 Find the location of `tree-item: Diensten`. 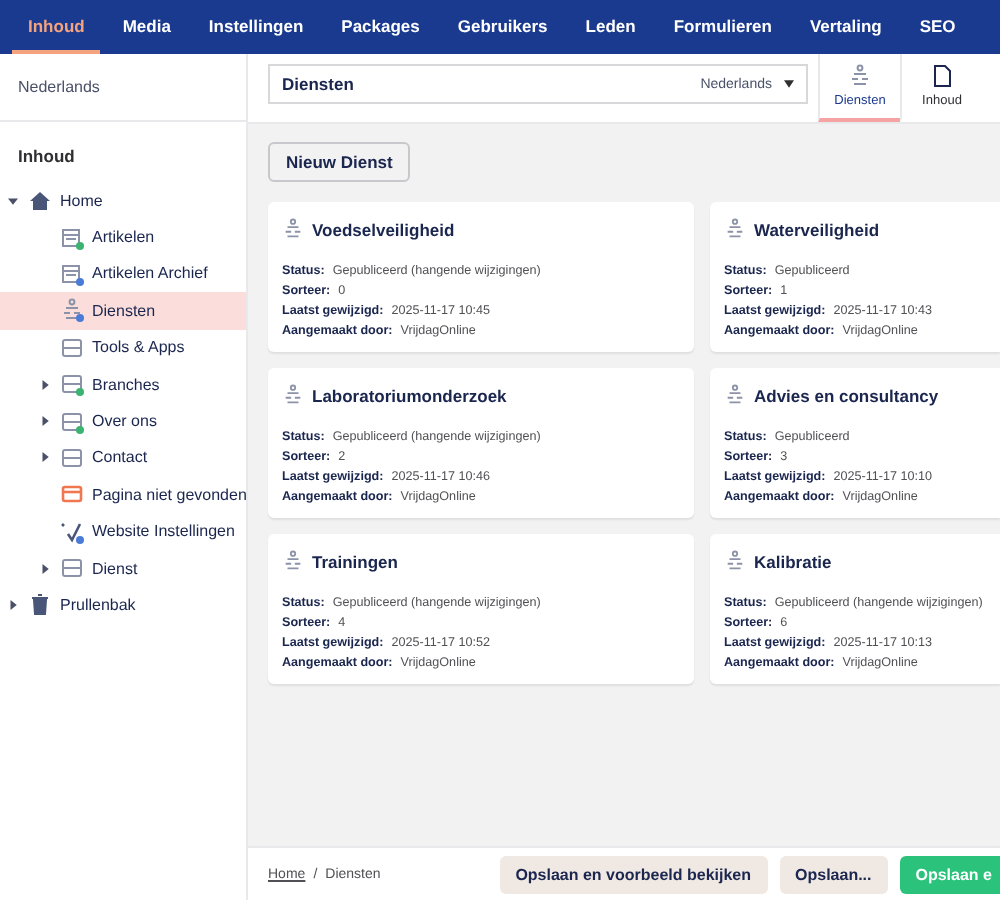

tree-item: Diensten is located at coordinates (123, 311).